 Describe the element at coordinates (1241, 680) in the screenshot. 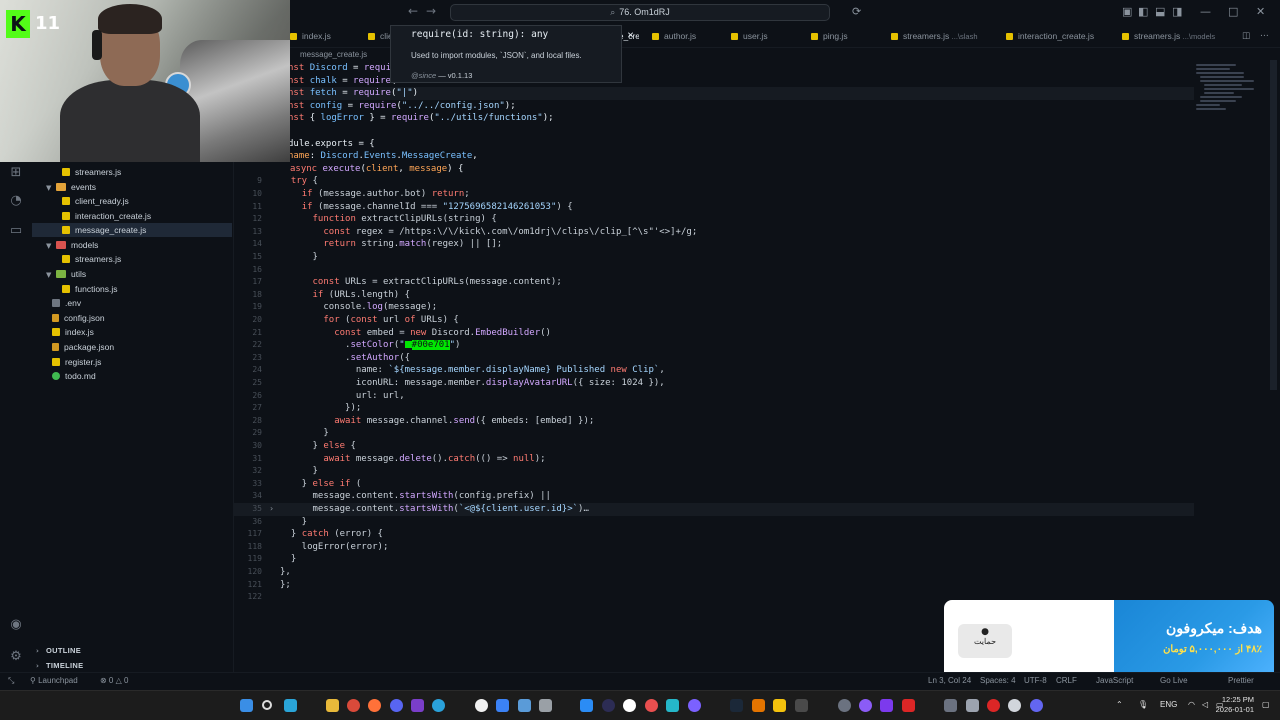

I see `prettier: Prettier` at that location.